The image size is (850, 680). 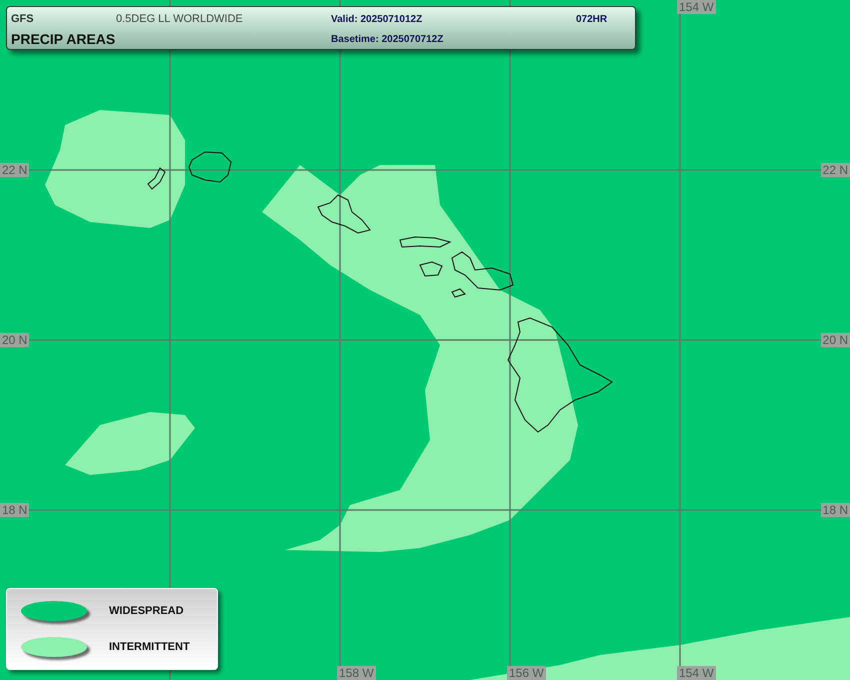 I want to click on model-name: GFS, so click(x=23, y=19).